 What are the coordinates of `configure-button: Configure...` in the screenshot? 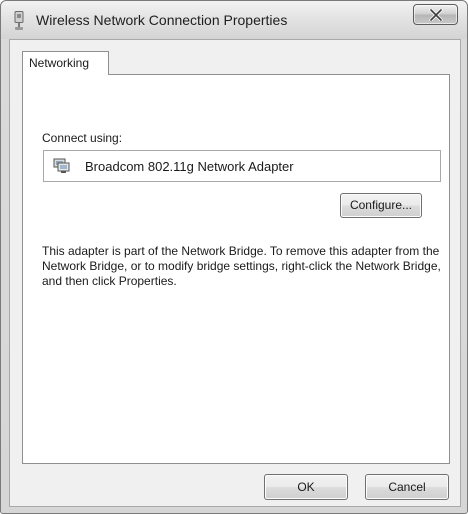 It's located at (381, 205).